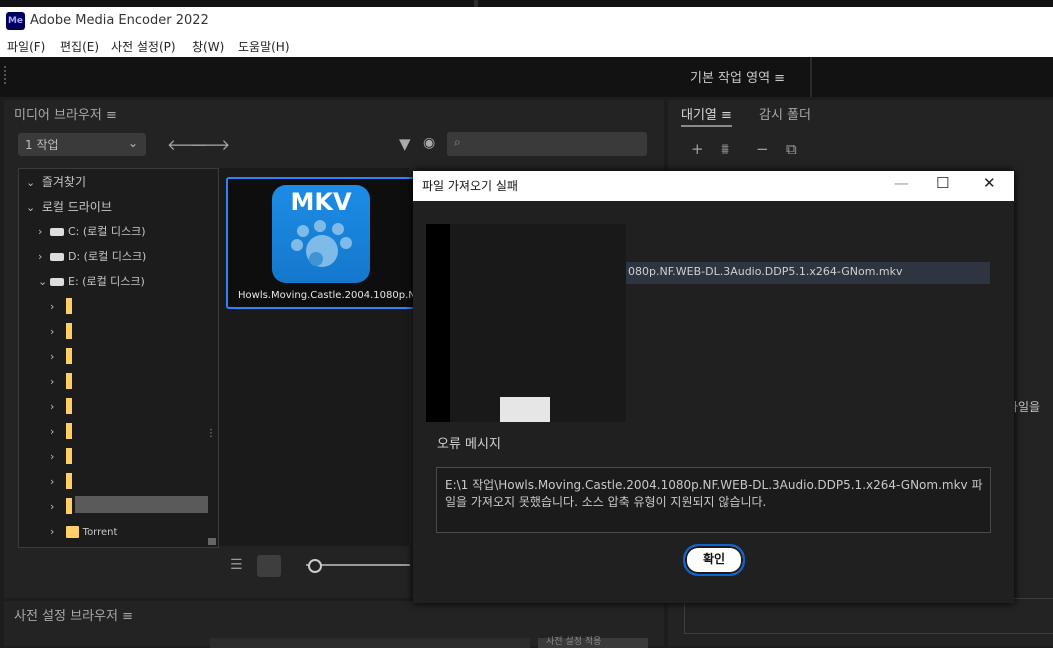 Image resolution: width=1053 pixels, height=648 pixels. What do you see at coordinates (370, 643) in the screenshot?
I see `preset-search-input` at bounding box center [370, 643].